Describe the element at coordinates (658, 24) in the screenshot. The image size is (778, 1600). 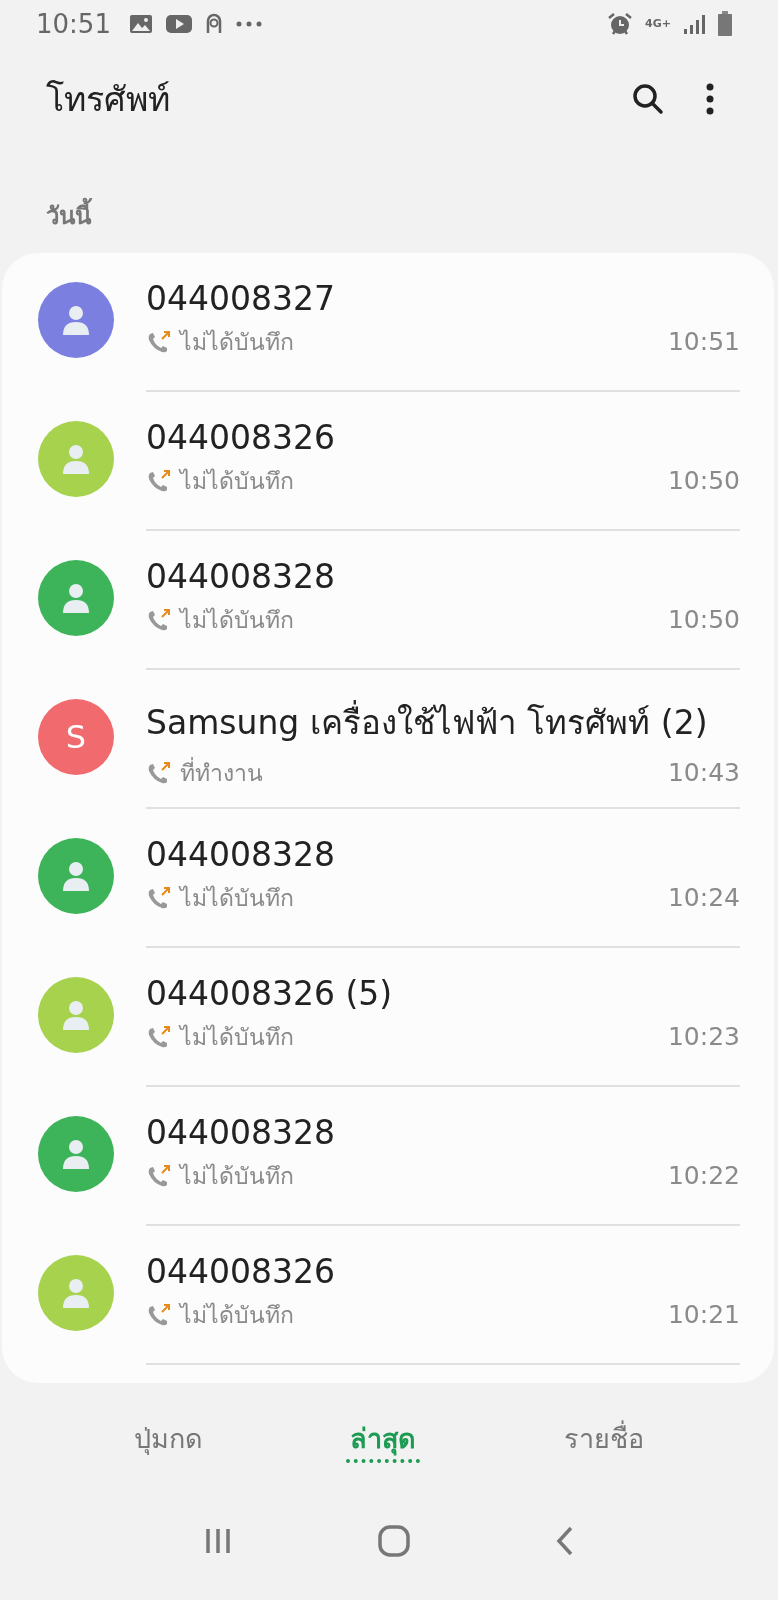
I see `network-type: 4G+` at that location.